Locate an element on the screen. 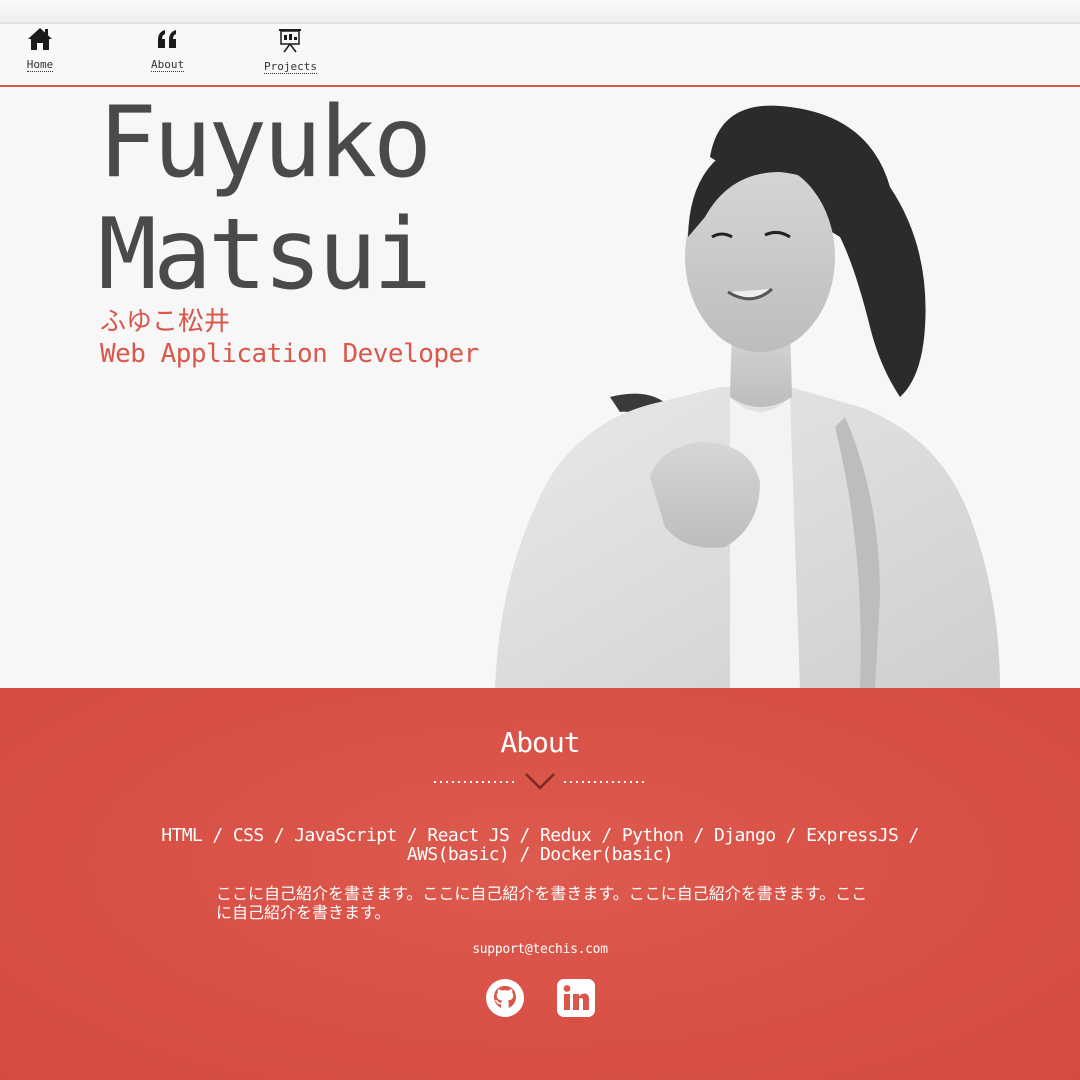  hero-name: Fuyuko Matsui is located at coordinates (265, 199).